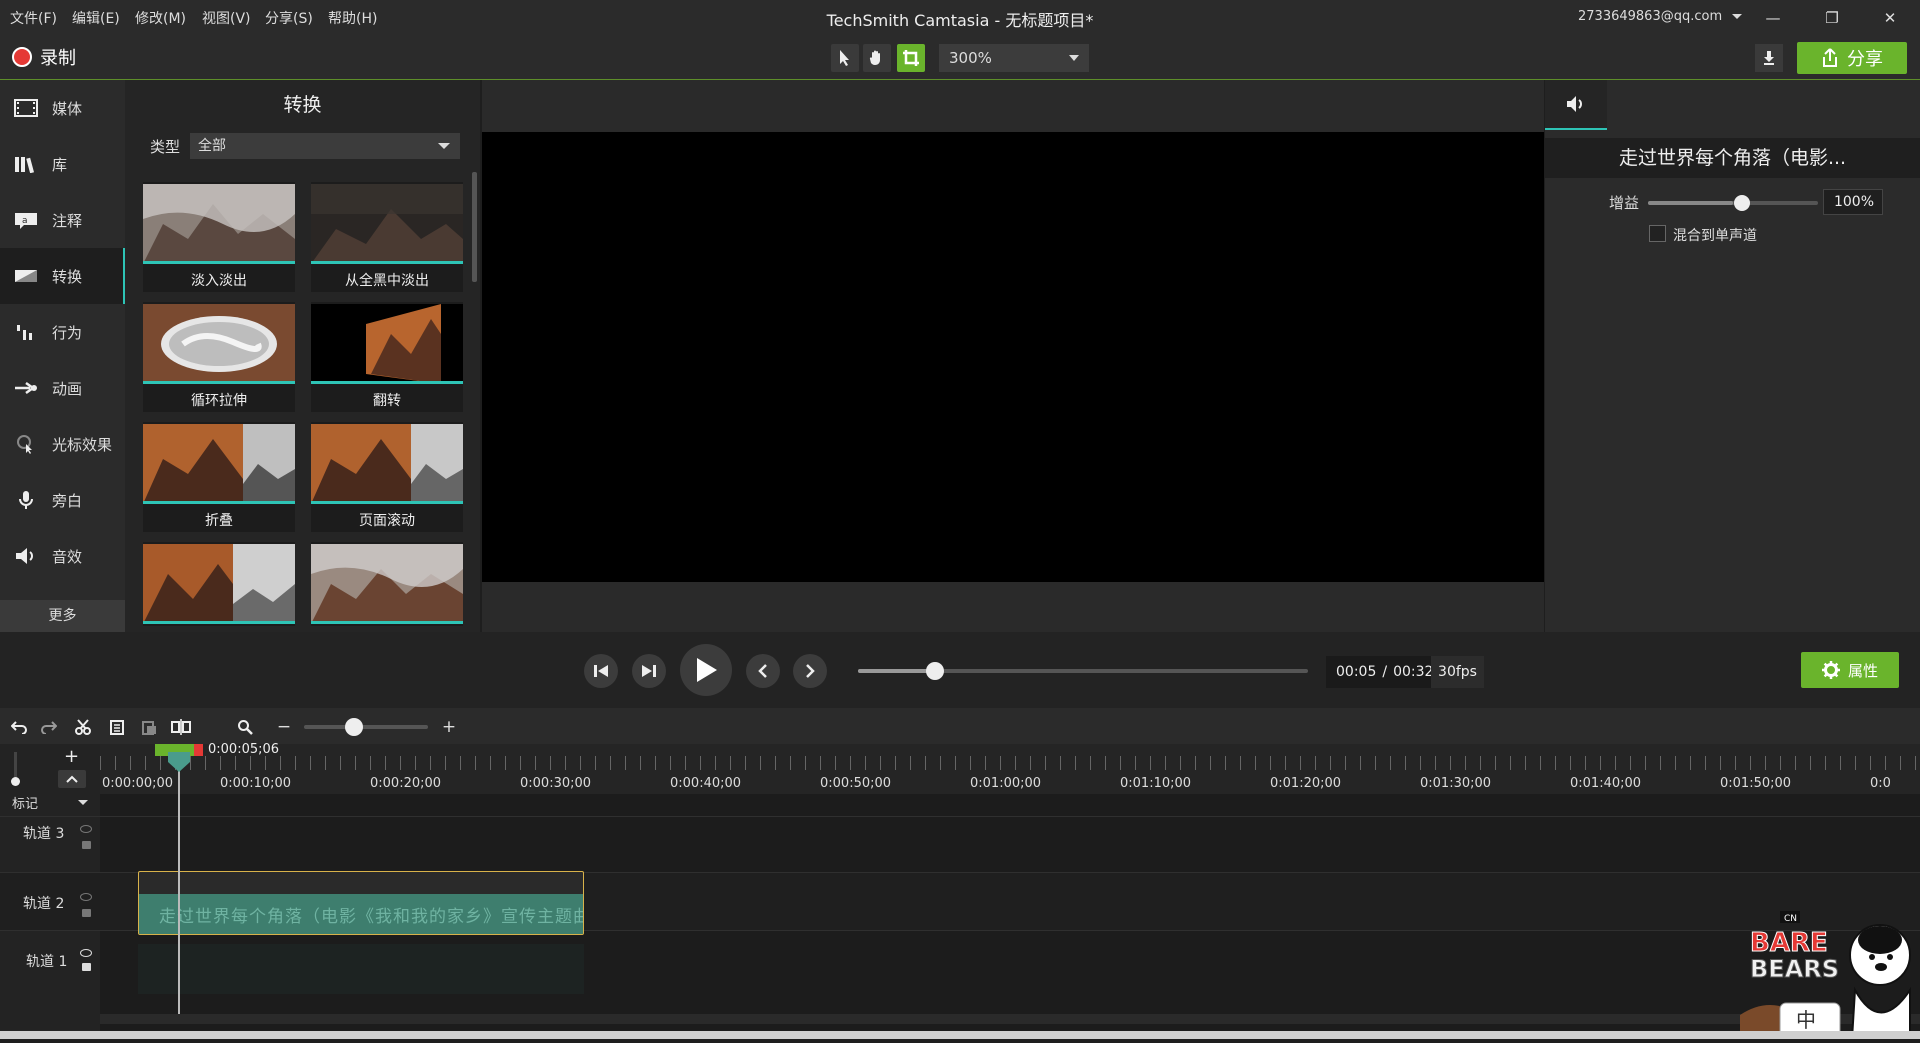 Image resolution: width=1920 pixels, height=1043 pixels. I want to click on paste-button, so click(149, 727).